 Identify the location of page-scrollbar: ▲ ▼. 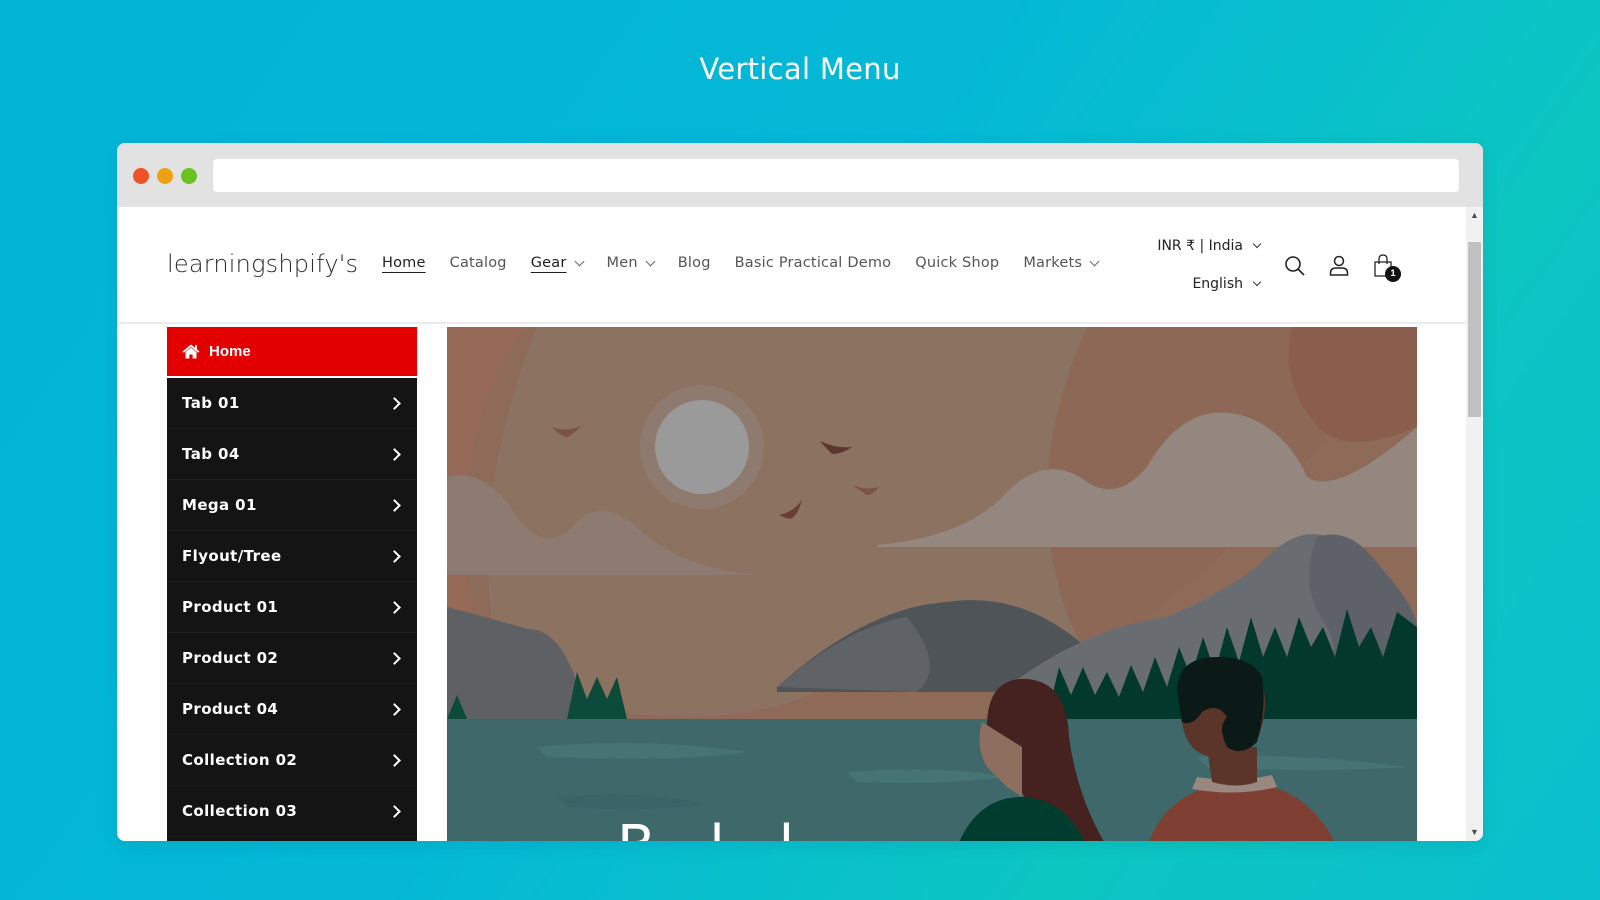
(1474, 524).